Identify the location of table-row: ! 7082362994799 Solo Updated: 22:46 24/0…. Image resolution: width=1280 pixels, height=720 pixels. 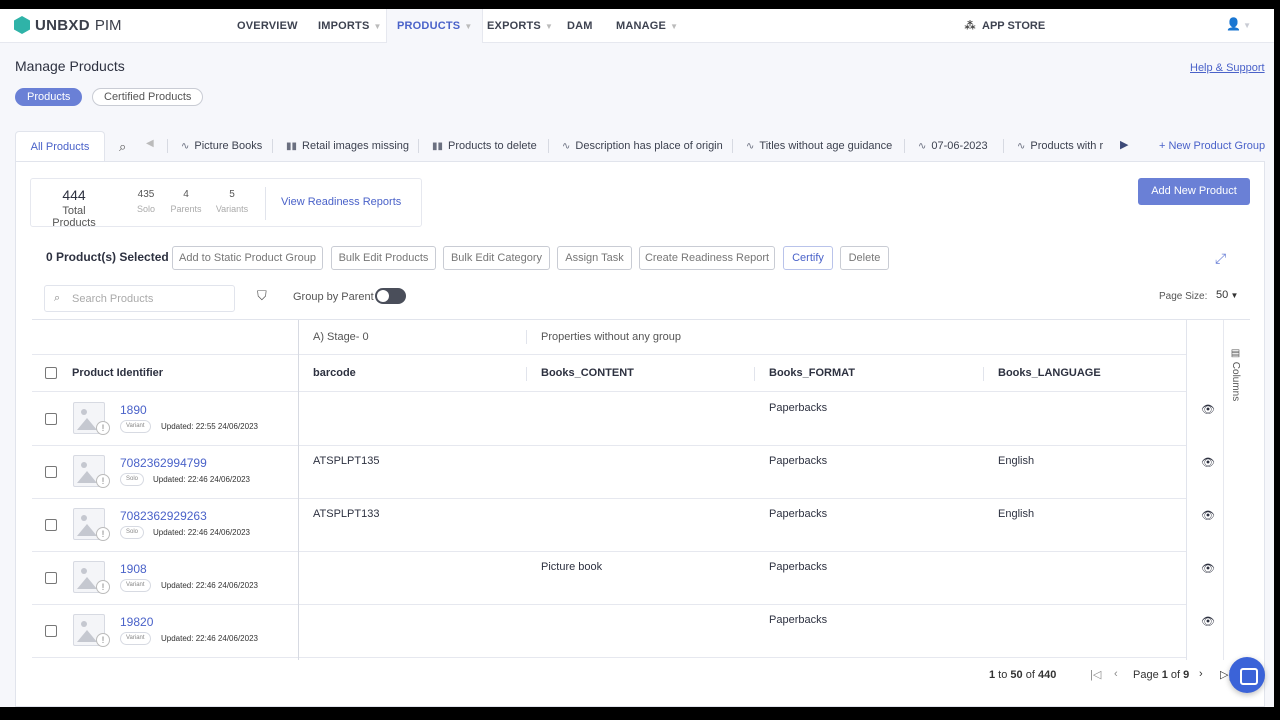
(623, 472).